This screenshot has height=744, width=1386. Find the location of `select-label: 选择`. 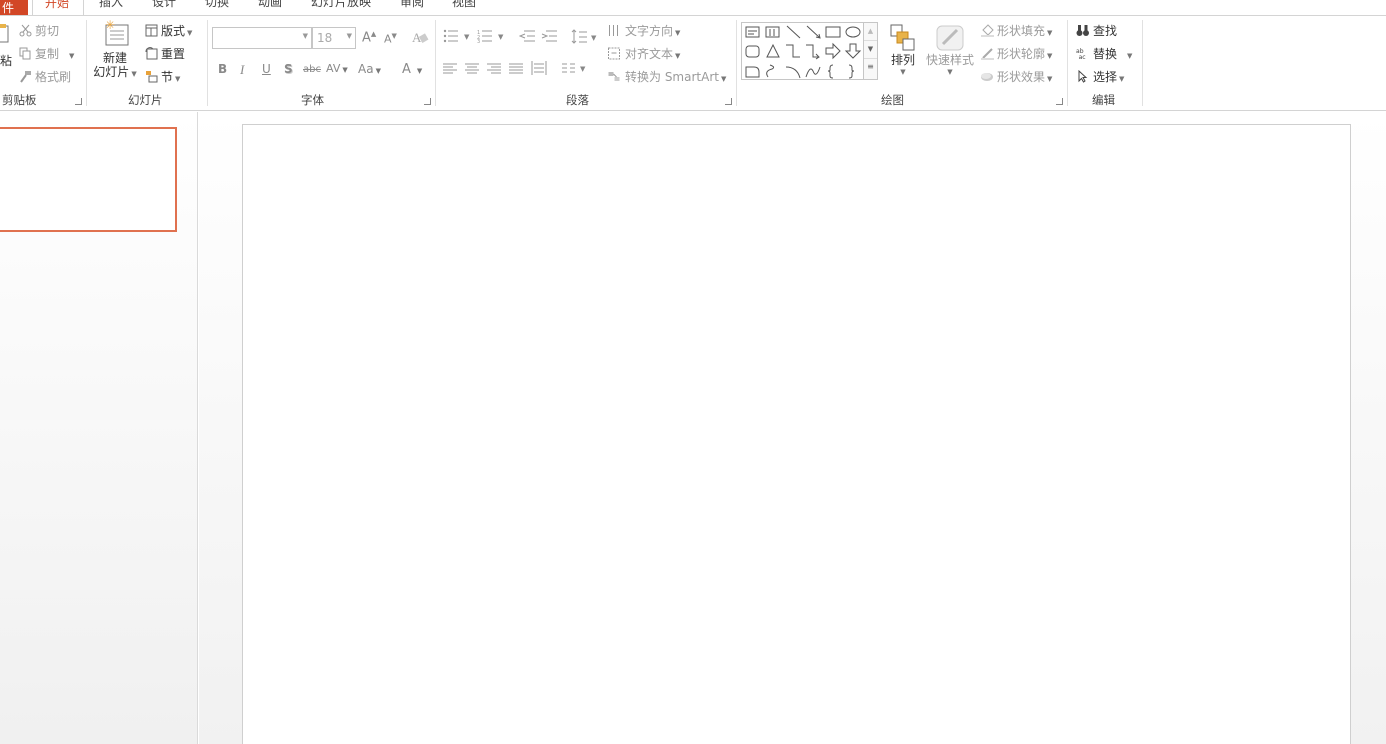

select-label: 选择 is located at coordinates (1105, 77).